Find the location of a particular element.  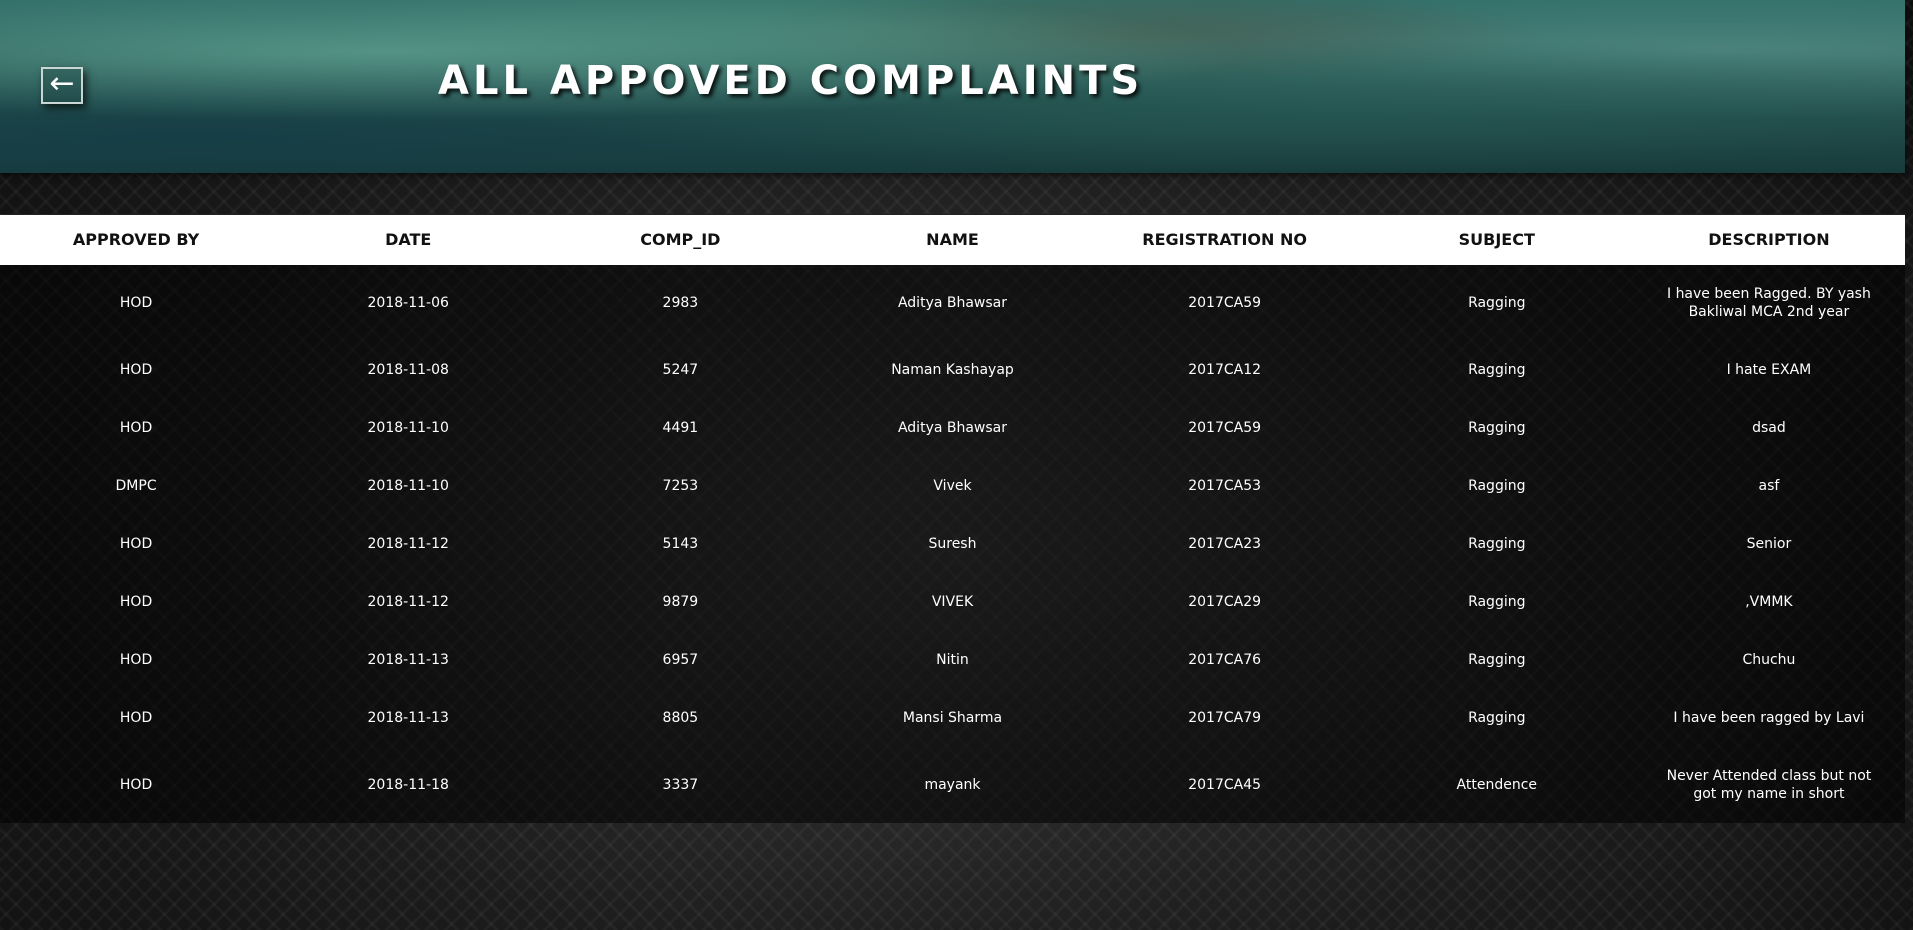

column-header-description: DESCRIPTION is located at coordinates (1768, 239).